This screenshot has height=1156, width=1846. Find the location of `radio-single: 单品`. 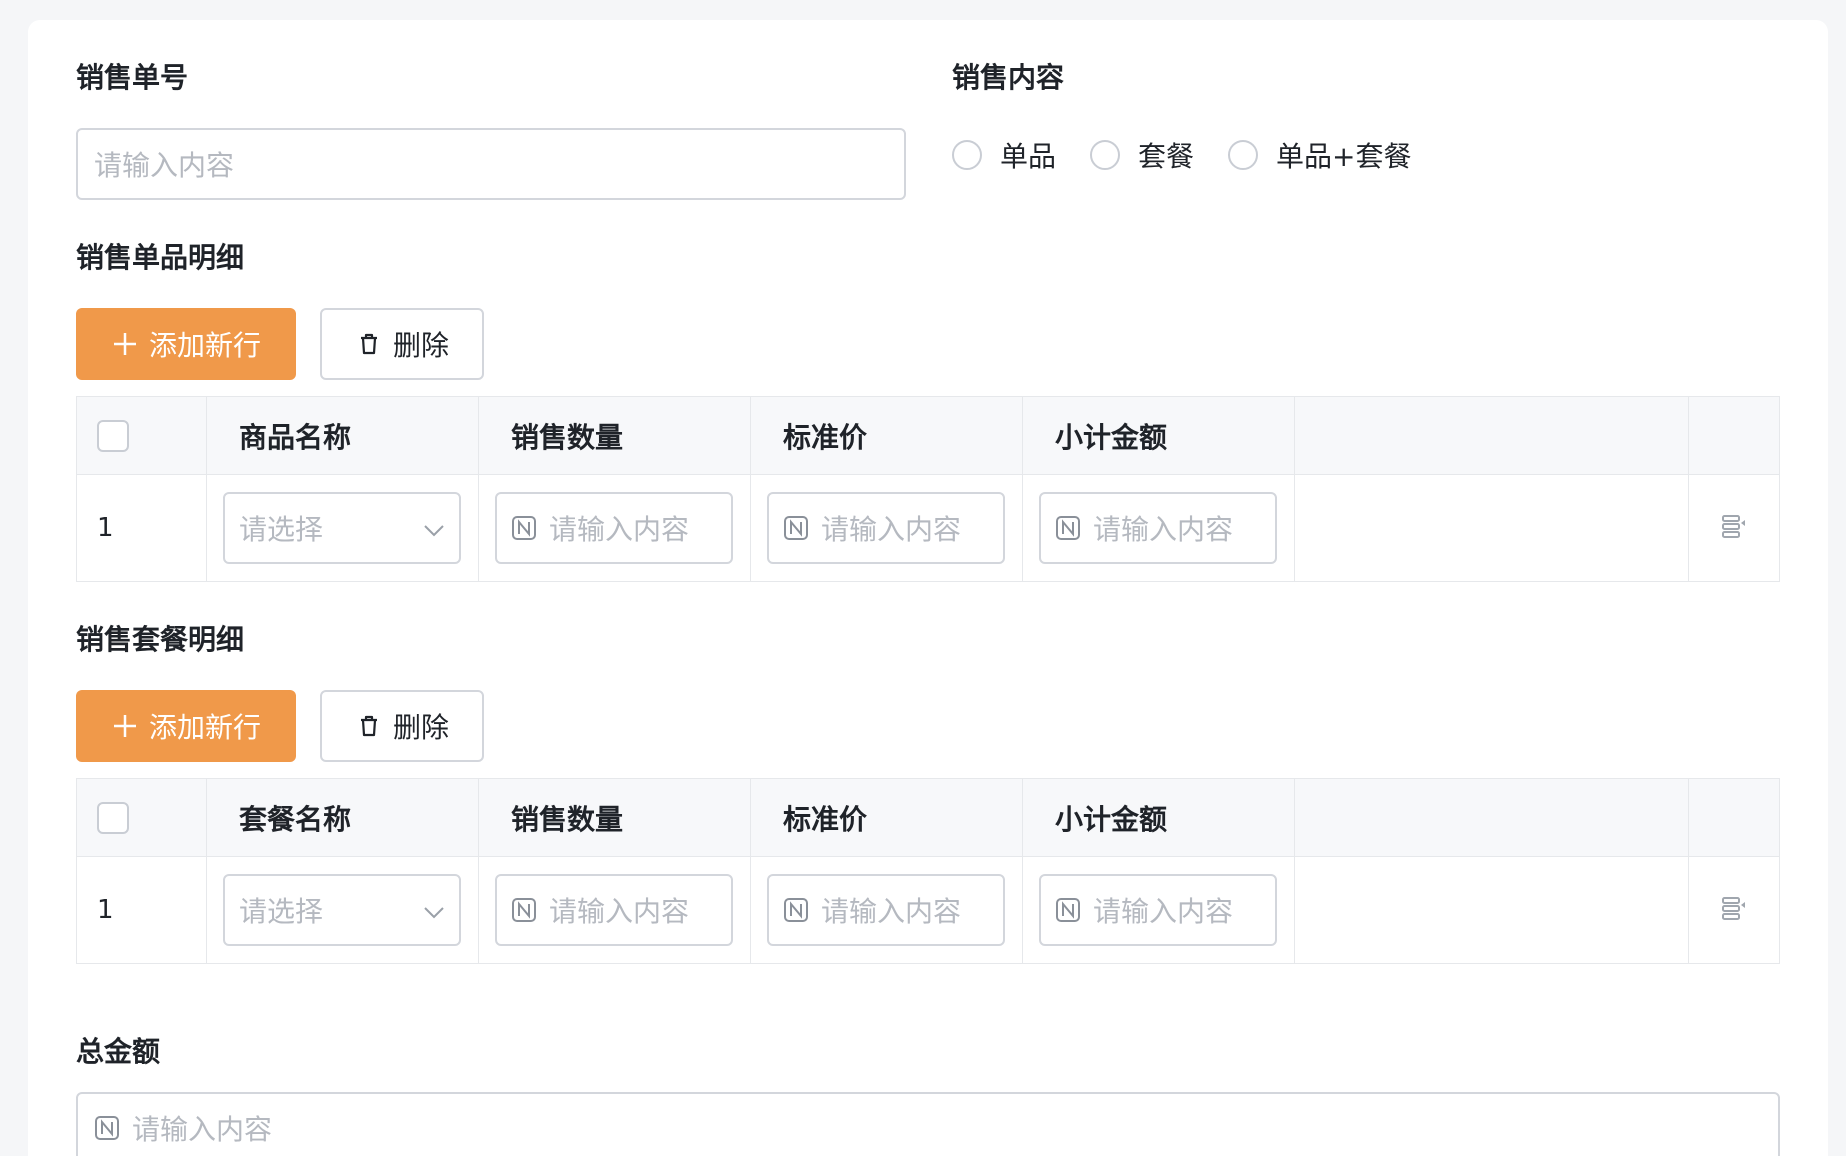

radio-single: 单品 is located at coordinates (1004, 155).